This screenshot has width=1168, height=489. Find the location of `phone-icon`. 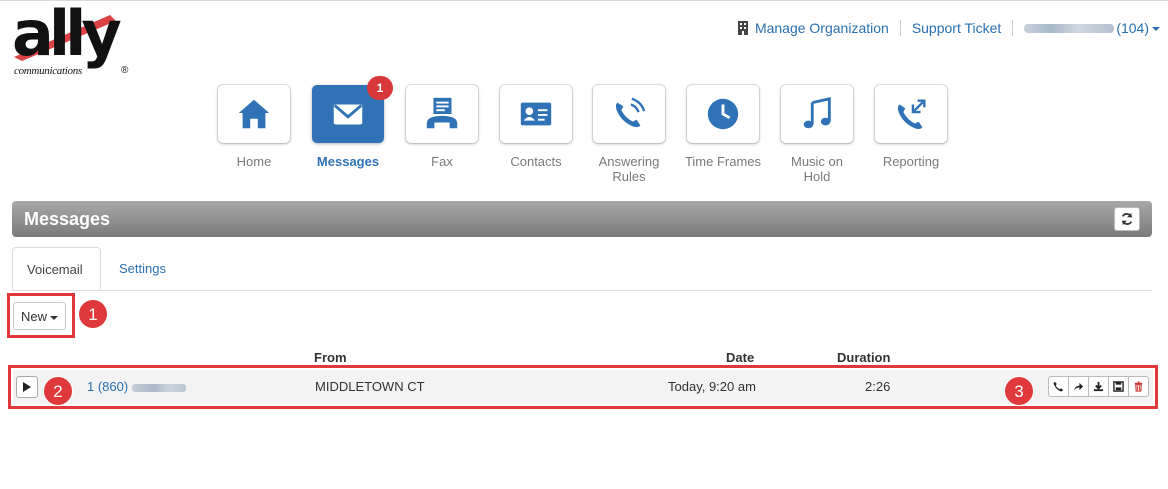

phone-icon is located at coordinates (1058, 386).